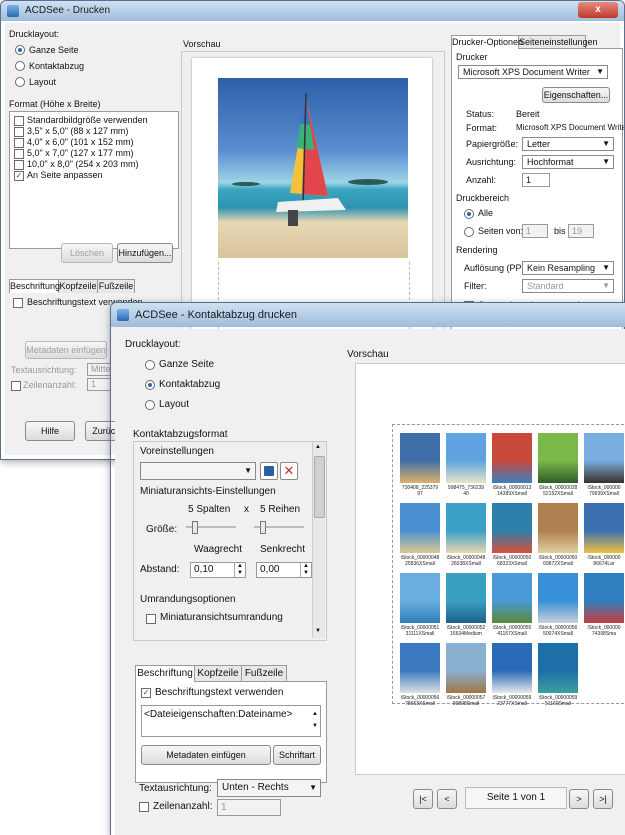 The height and width of the screenshot is (835, 625). What do you see at coordinates (318, 540) in the screenshot?
I see `format-scrollbar: ▲ ▼` at bounding box center [318, 540].